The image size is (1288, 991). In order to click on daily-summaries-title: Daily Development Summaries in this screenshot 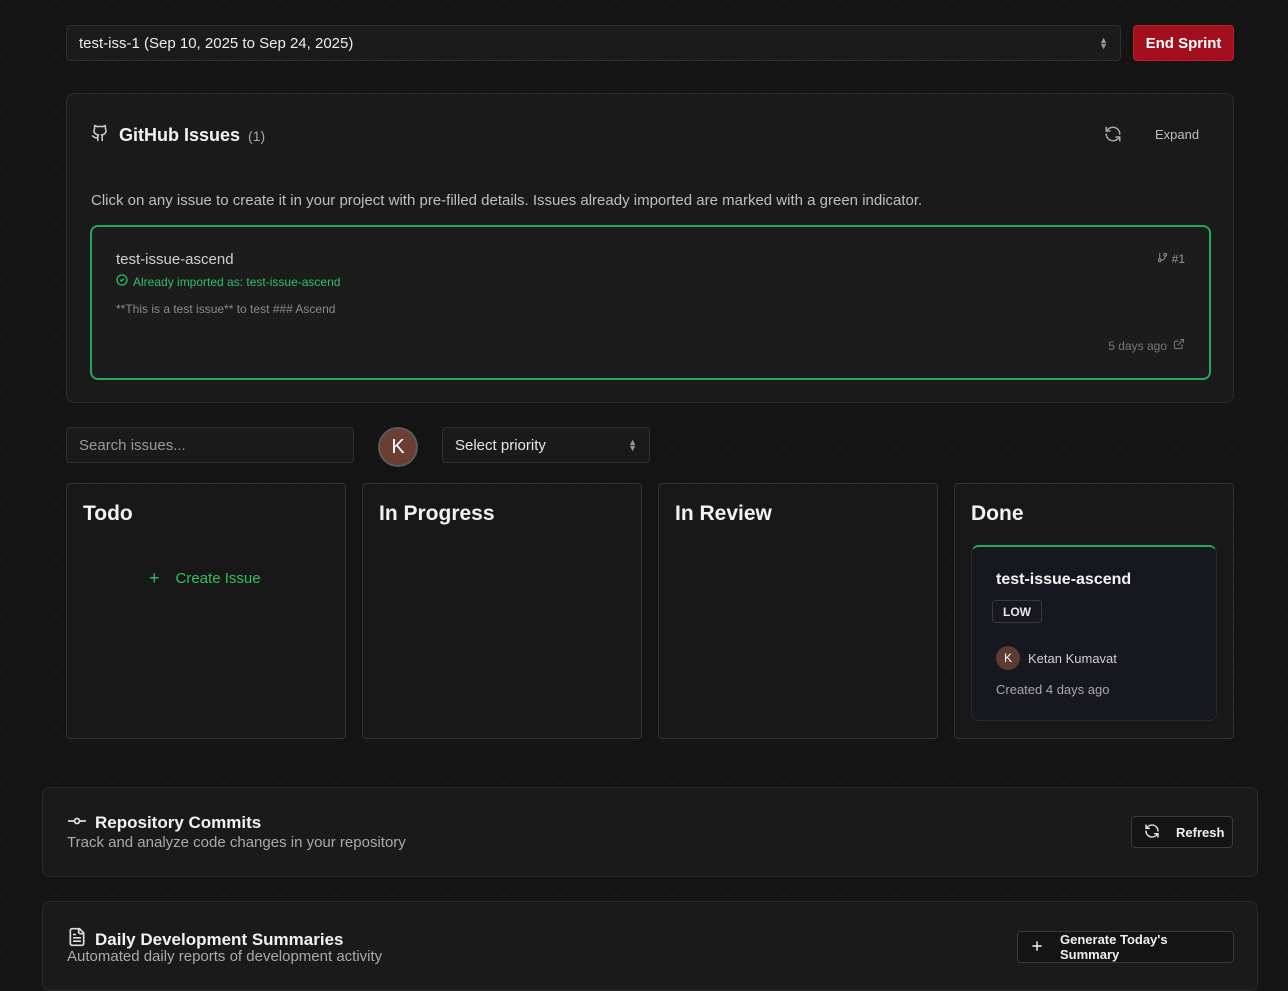, I will do `click(219, 939)`.